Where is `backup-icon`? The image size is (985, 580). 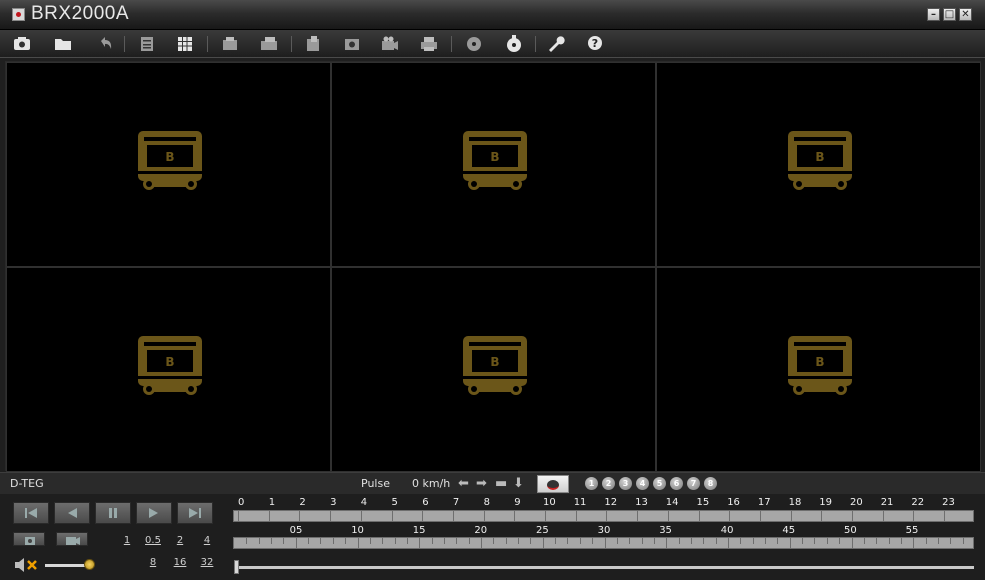 backup-icon is located at coordinates (313, 44).